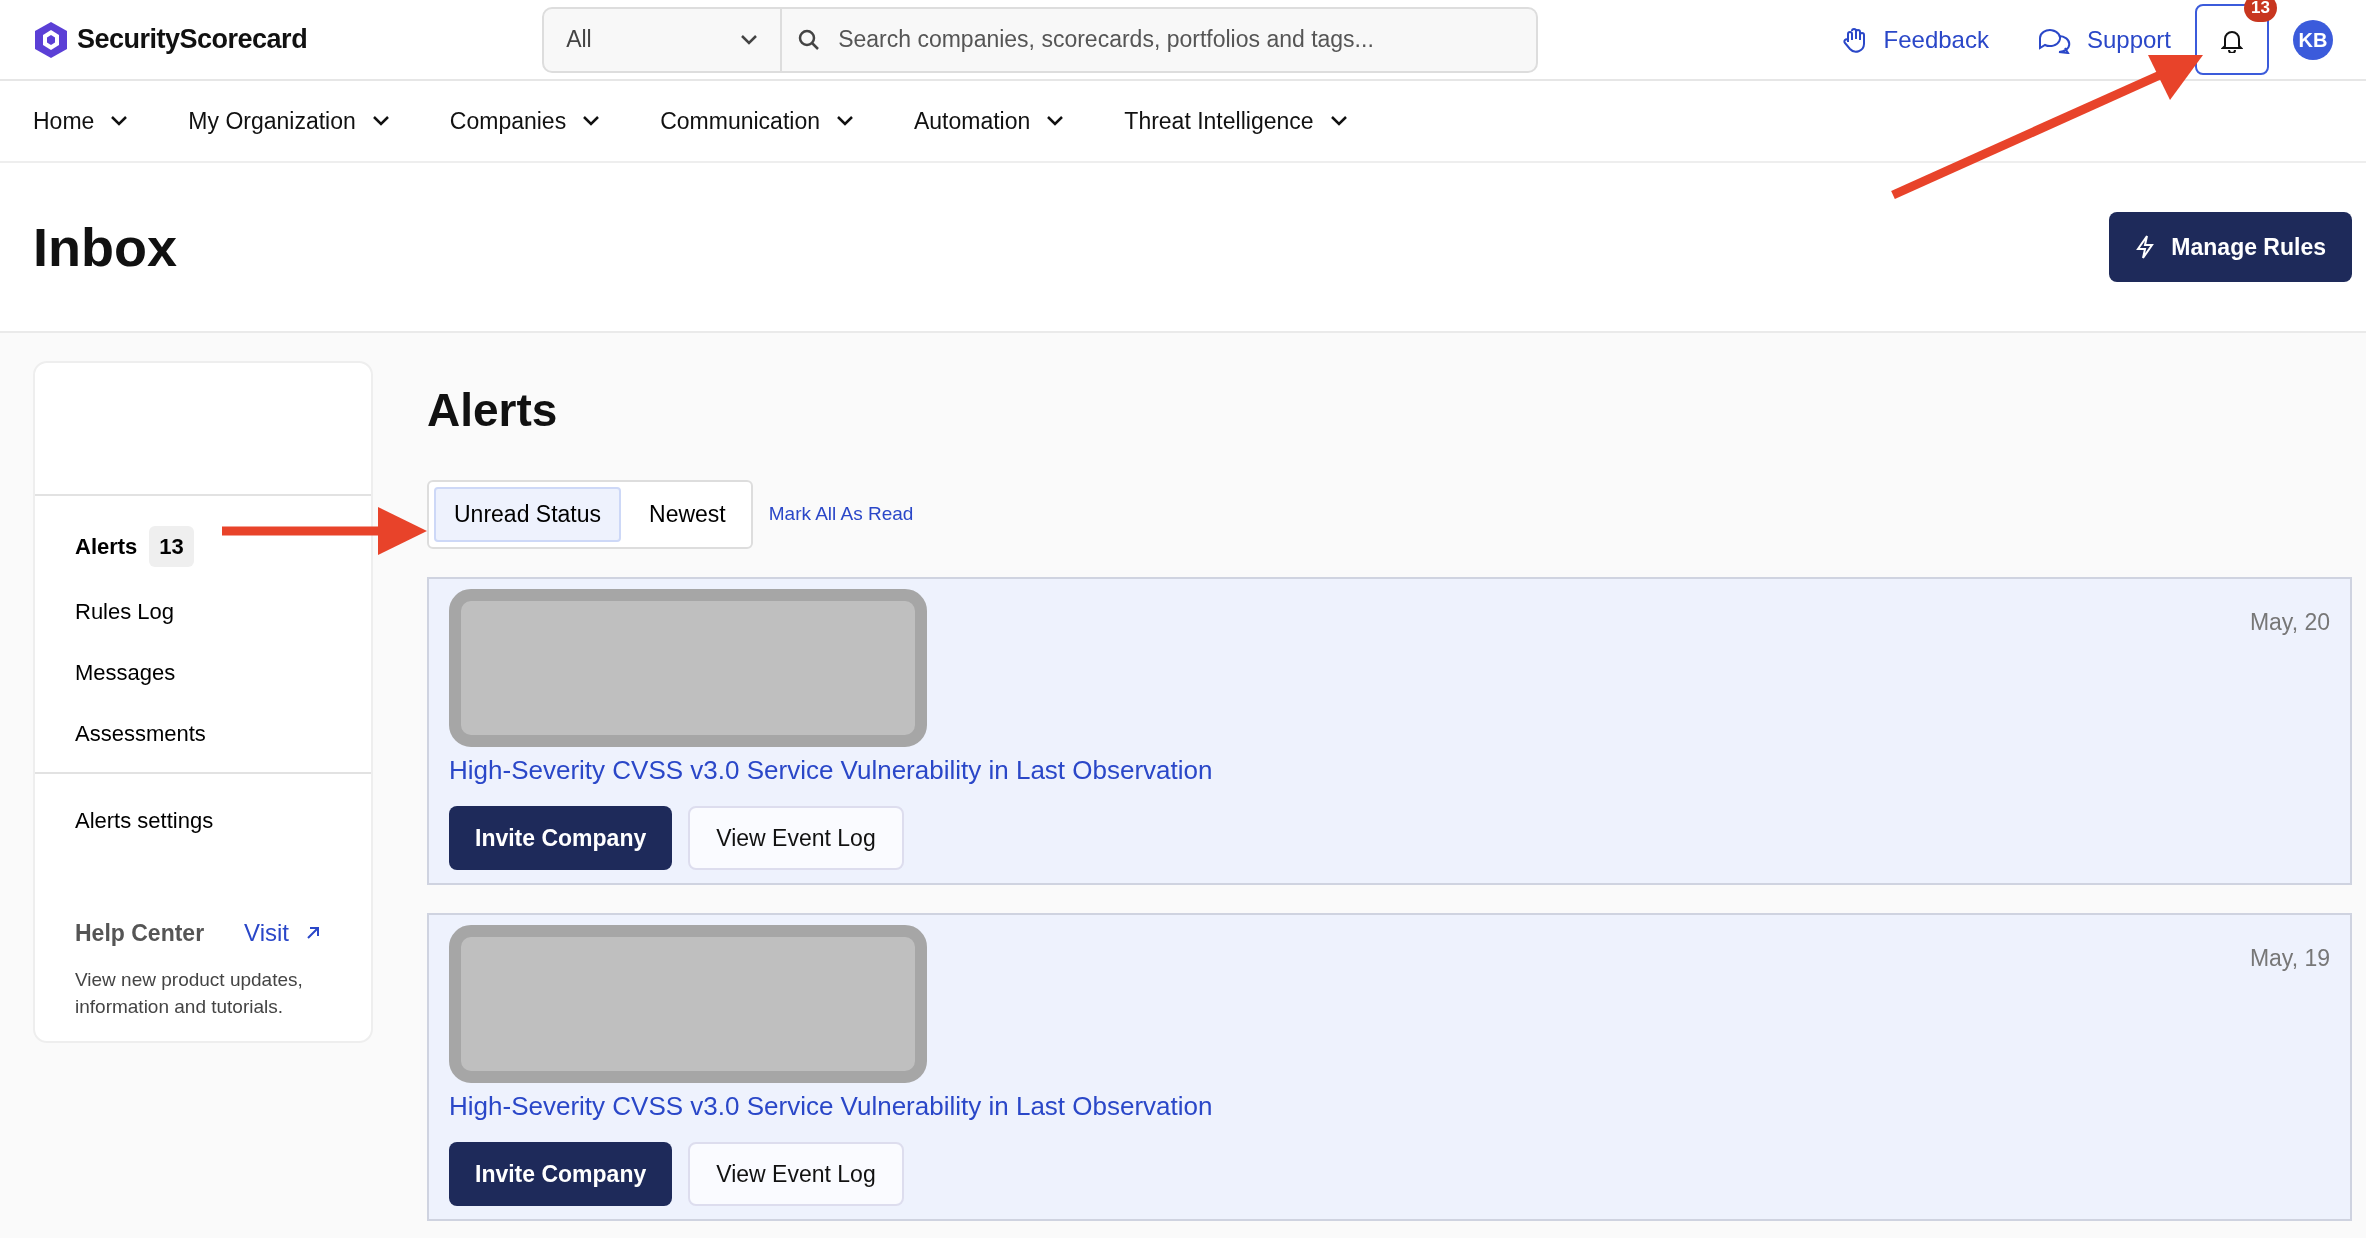 This screenshot has height=1238, width=2366. Describe the element at coordinates (189, 993) in the screenshot. I see `help-center-description: View new product updates, information and tutorials.` at that location.